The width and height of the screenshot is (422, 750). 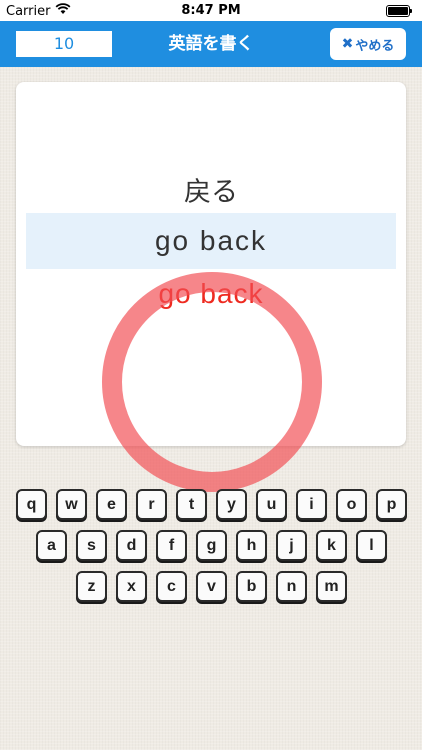 What do you see at coordinates (271, 504) in the screenshot?
I see `key-u: u` at bounding box center [271, 504].